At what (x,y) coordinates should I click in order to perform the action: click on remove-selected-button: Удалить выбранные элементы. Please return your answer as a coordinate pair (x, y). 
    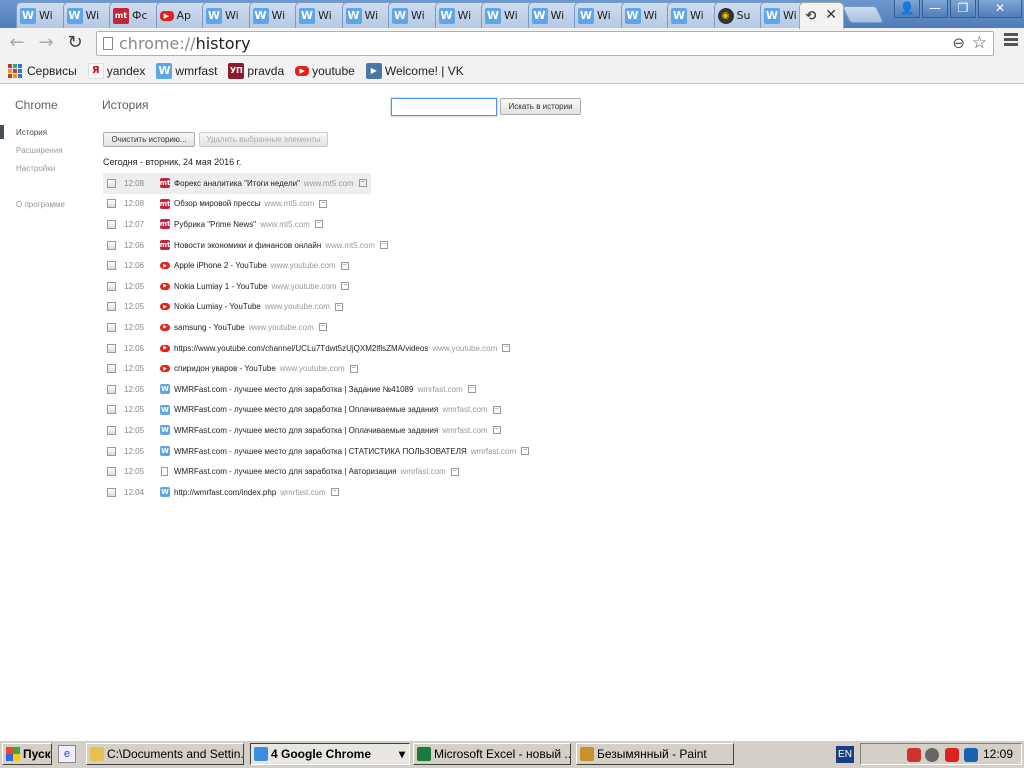
    Looking at the image, I should click on (263, 139).